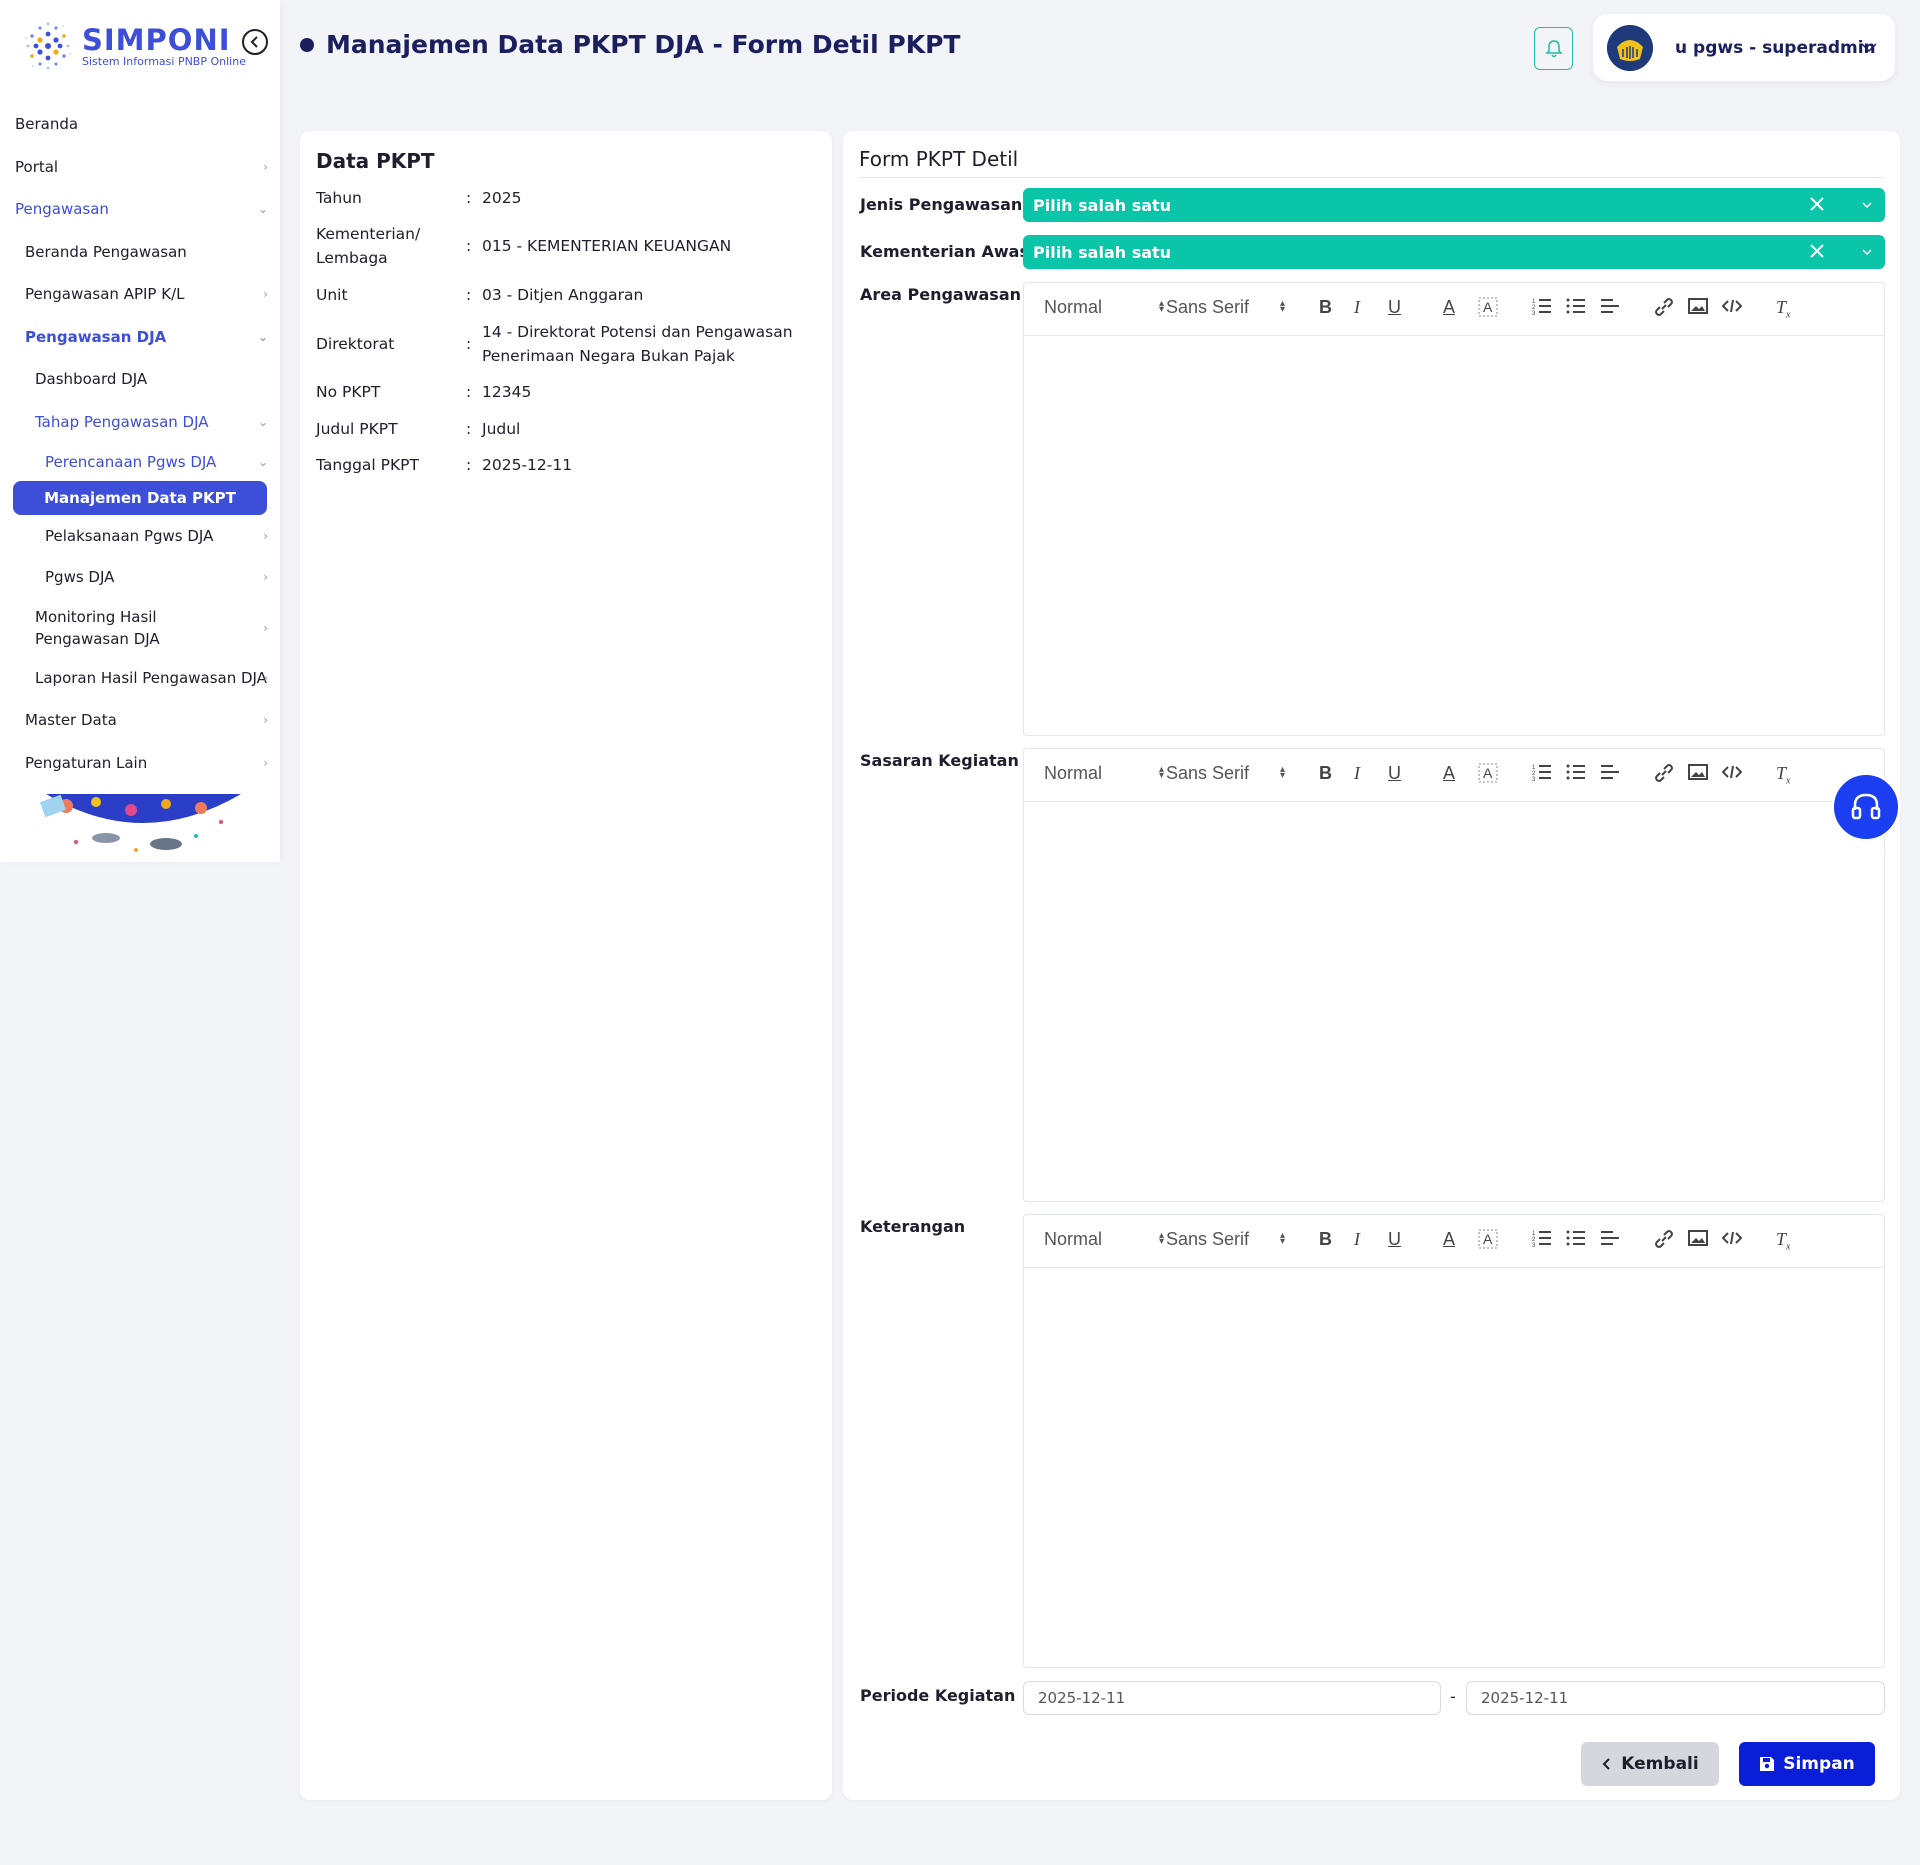 Image resolution: width=1920 pixels, height=1865 pixels. What do you see at coordinates (1807, 1764) in the screenshot?
I see `save-button: Simpan` at bounding box center [1807, 1764].